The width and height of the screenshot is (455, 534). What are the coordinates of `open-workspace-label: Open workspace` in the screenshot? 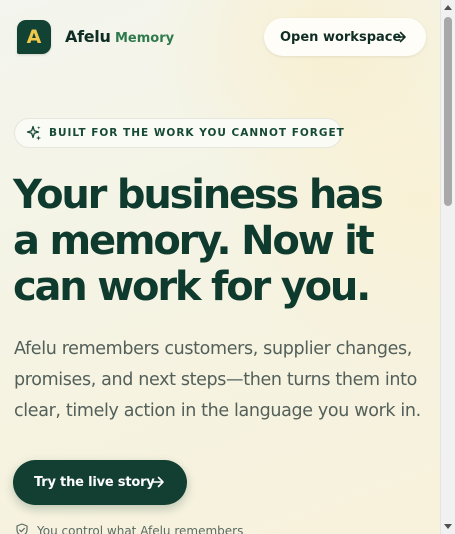 It's located at (341, 37).